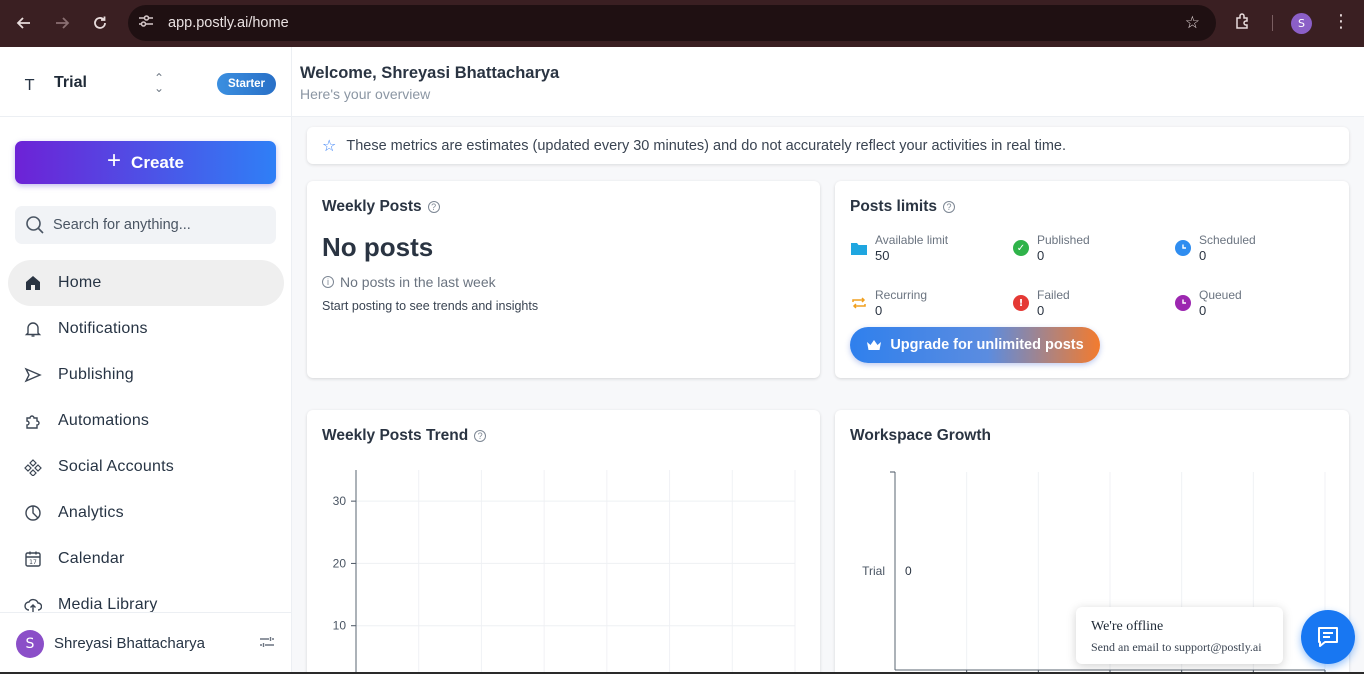  I want to click on limit-label: Available limit, so click(912, 240).